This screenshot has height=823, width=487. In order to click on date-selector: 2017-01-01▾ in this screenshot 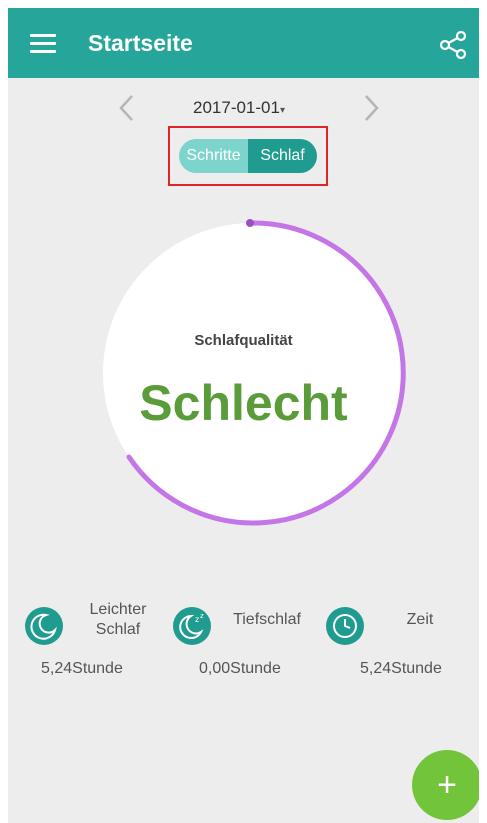, I will do `click(239, 108)`.